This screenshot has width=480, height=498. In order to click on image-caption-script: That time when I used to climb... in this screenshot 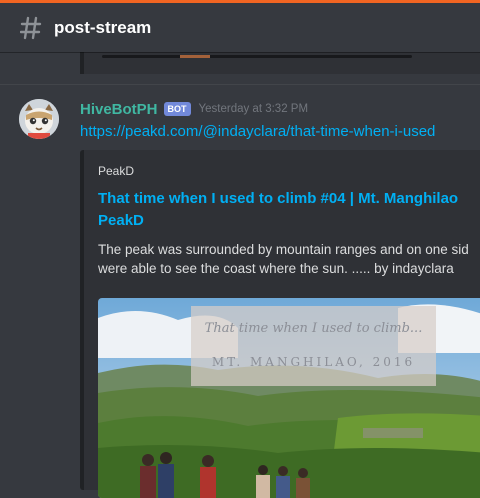, I will do `click(313, 328)`.